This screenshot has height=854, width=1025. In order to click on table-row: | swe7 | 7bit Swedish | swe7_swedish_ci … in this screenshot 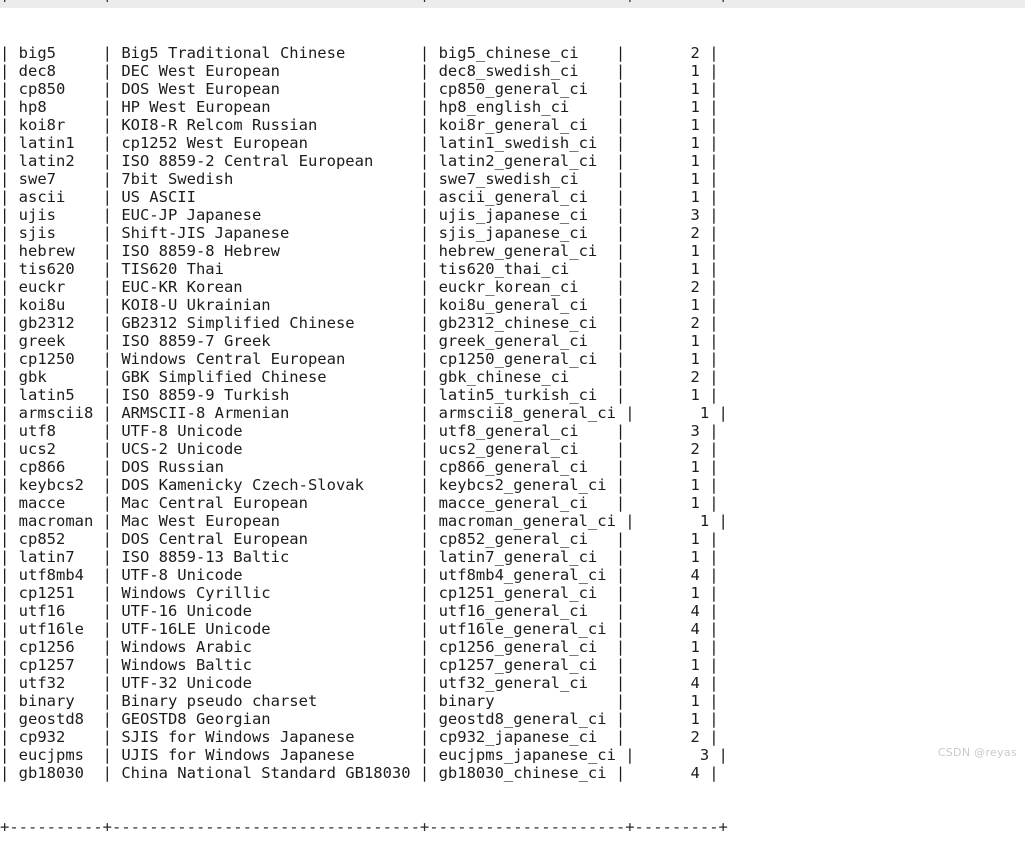, I will do `click(512, 179)`.